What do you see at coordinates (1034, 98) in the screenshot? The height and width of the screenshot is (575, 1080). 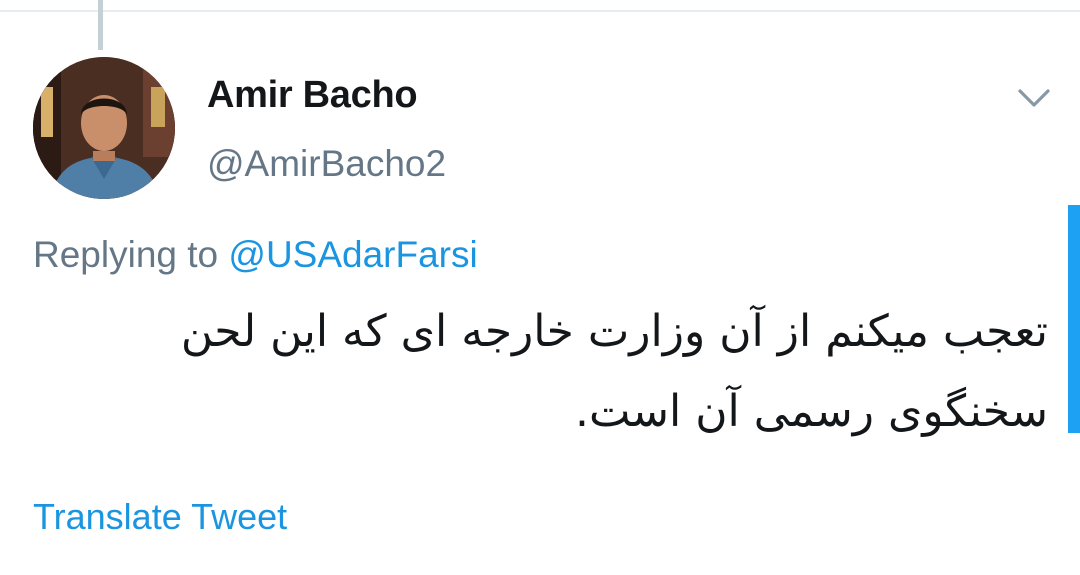 I see `chevron-down-icon` at bounding box center [1034, 98].